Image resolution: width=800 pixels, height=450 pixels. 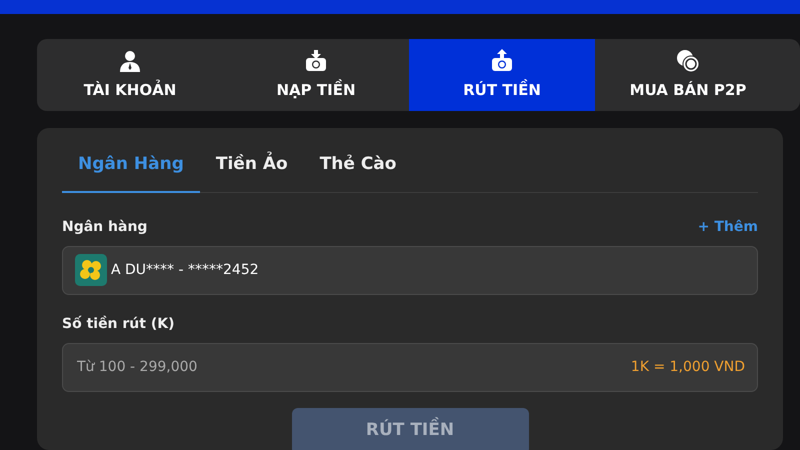 What do you see at coordinates (502, 75) in the screenshot?
I see `main-tab: RÚT TIỀN` at bounding box center [502, 75].